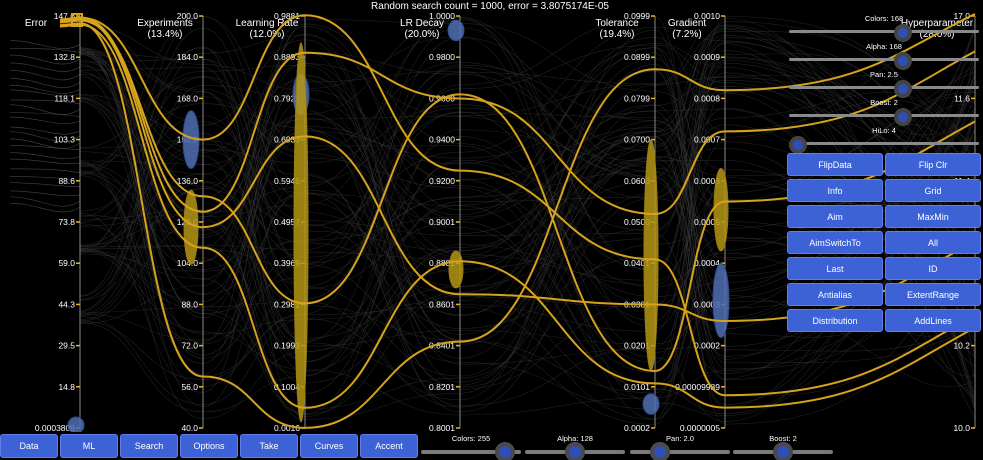 The height and width of the screenshot is (460, 983). Describe the element at coordinates (961, 346) in the screenshot. I see `tick-label: 10.2` at that location.